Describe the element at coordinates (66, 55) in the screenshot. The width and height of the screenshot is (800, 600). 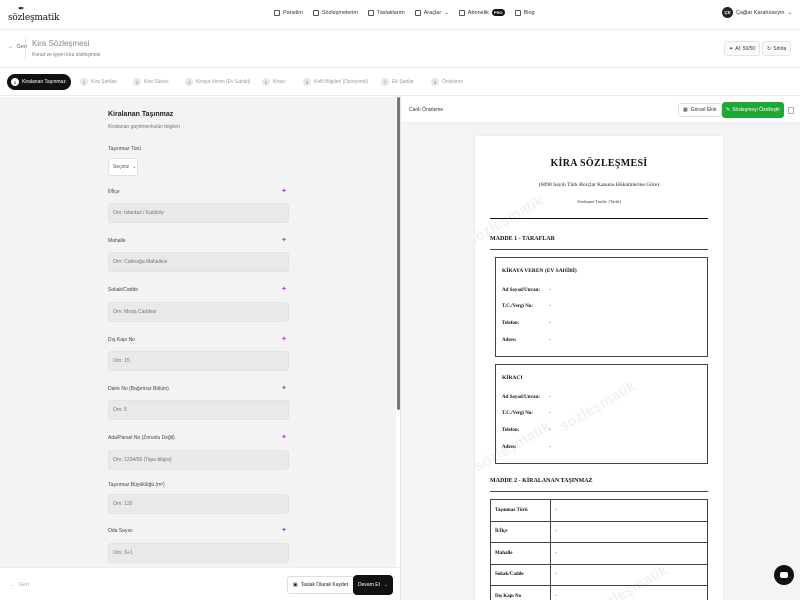
I see `page-subtitle: Konut ve işyeri kira sözleşmesi` at that location.